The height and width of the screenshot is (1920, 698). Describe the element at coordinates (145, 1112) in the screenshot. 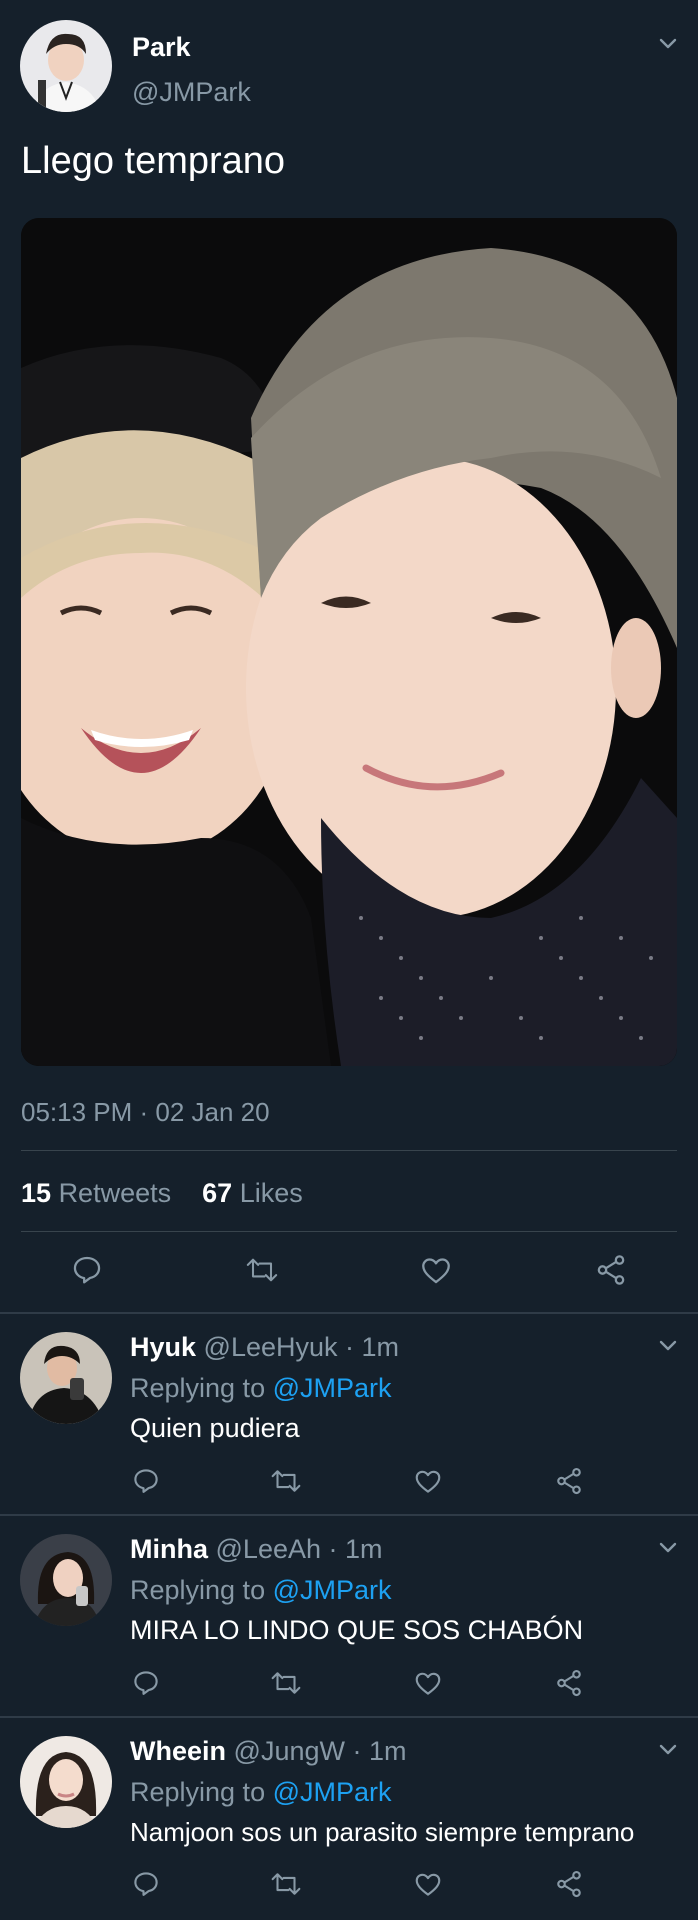

I see `tweet-timestamp: 05:13 PM · 02 Jan 20` at that location.